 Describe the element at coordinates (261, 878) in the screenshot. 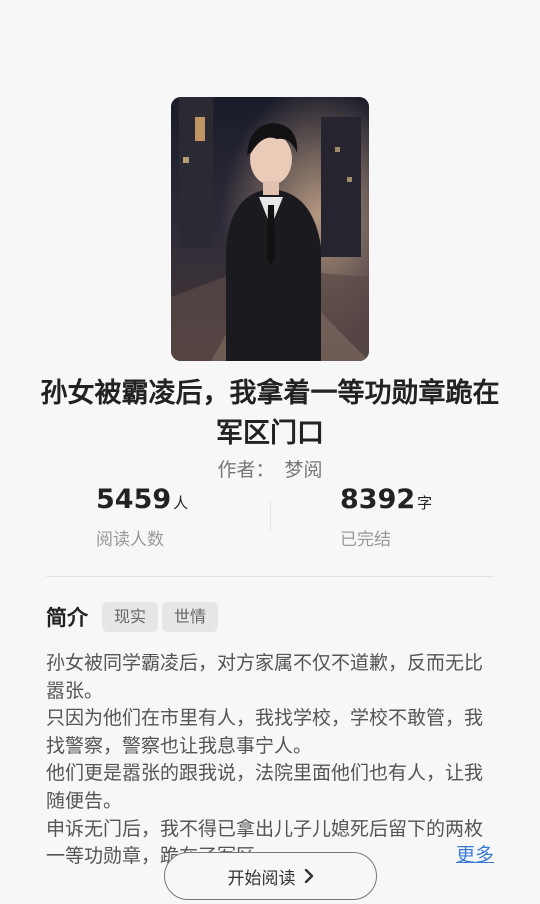

I see `start-reading-label: 开始阅读` at that location.